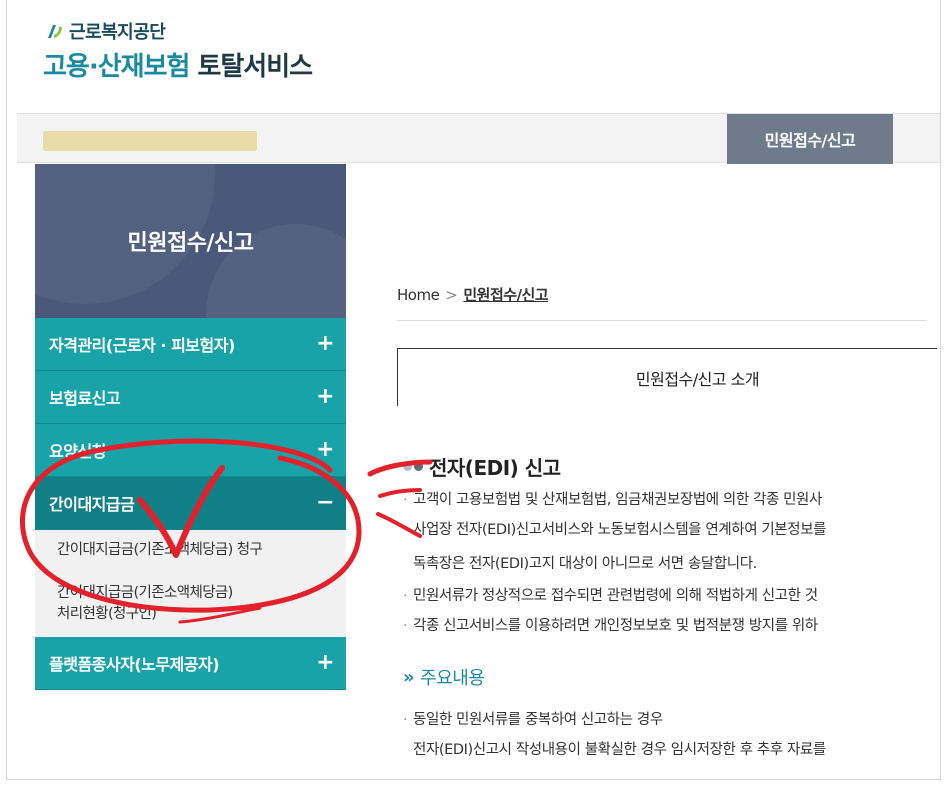 The width and height of the screenshot is (945, 786). I want to click on section-line: · 고객이 고용보험법 및 산재보험법, 임금채권보장법에 의한 각종 민원사, so click(671, 498).